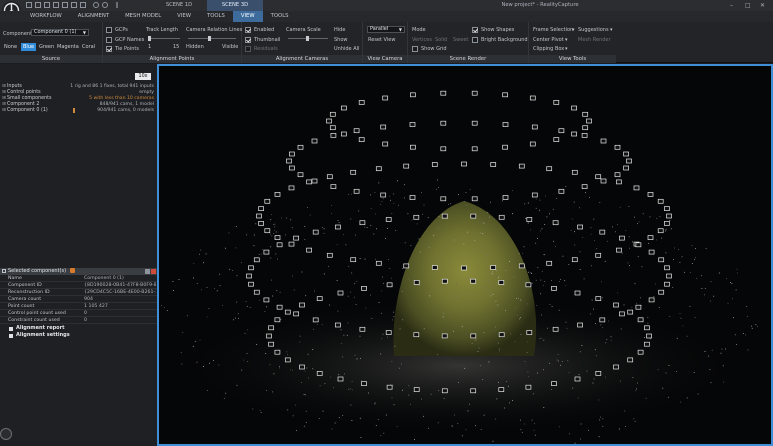  I want to click on menu-view-active: VIEW, so click(247, 16).